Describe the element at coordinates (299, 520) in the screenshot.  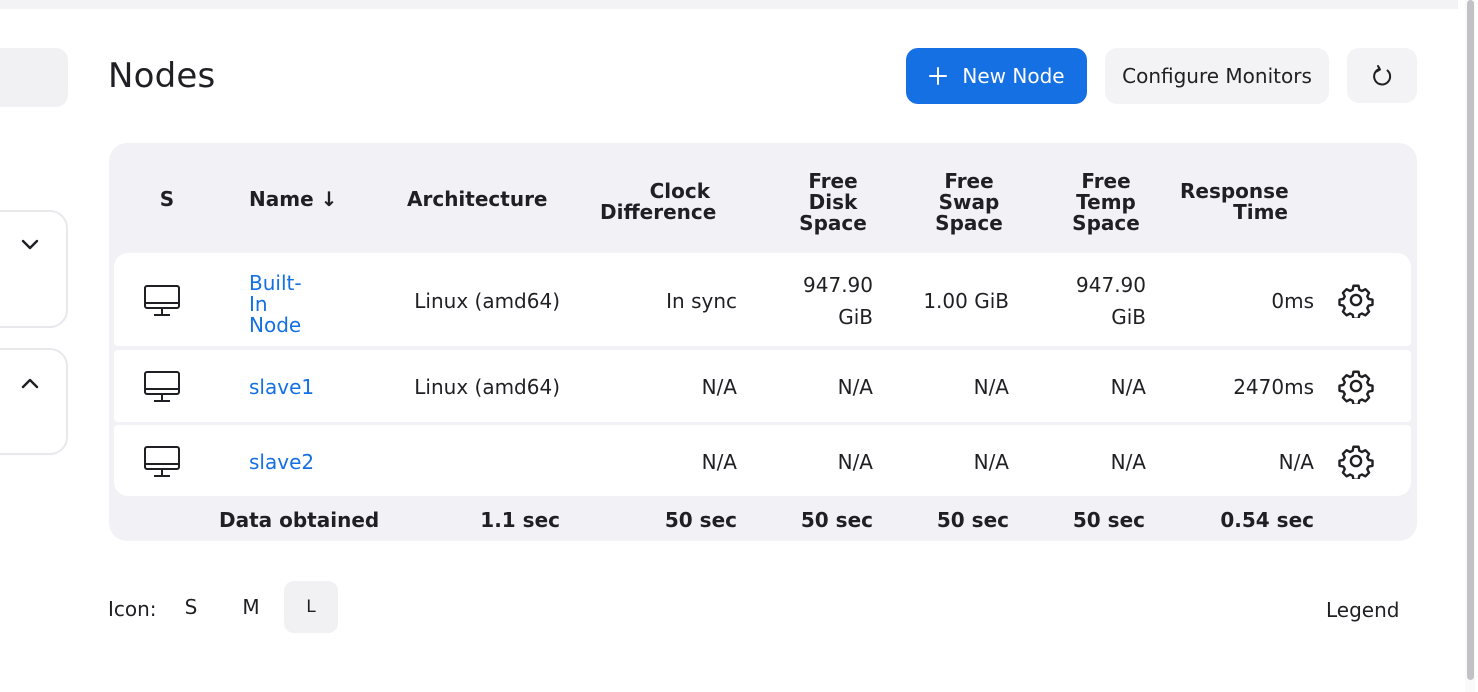
I see `footer-label: Data obtained` at that location.